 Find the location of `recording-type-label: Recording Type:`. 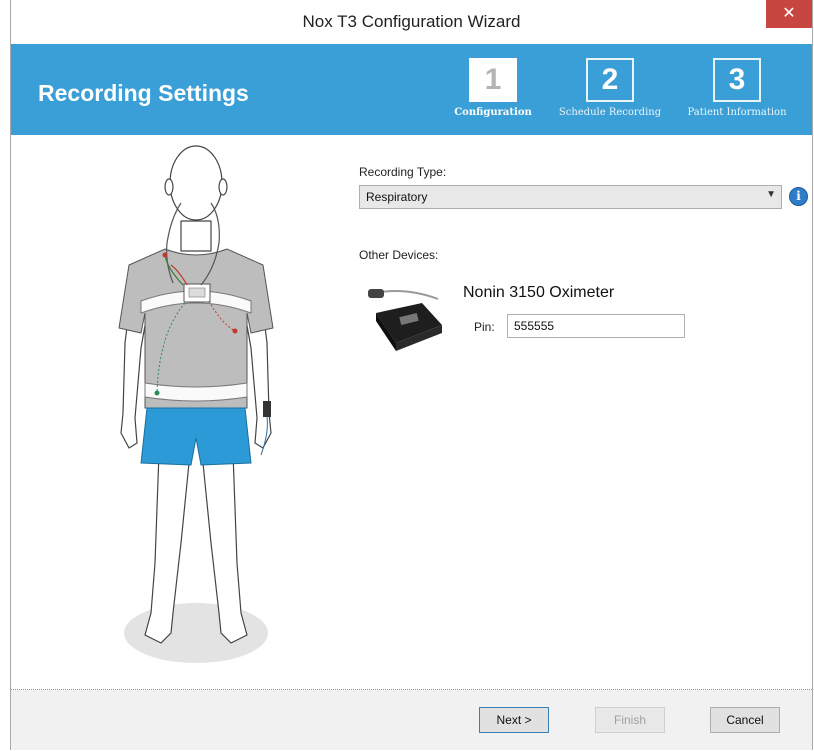

recording-type-label: Recording Type: is located at coordinates (403, 172).